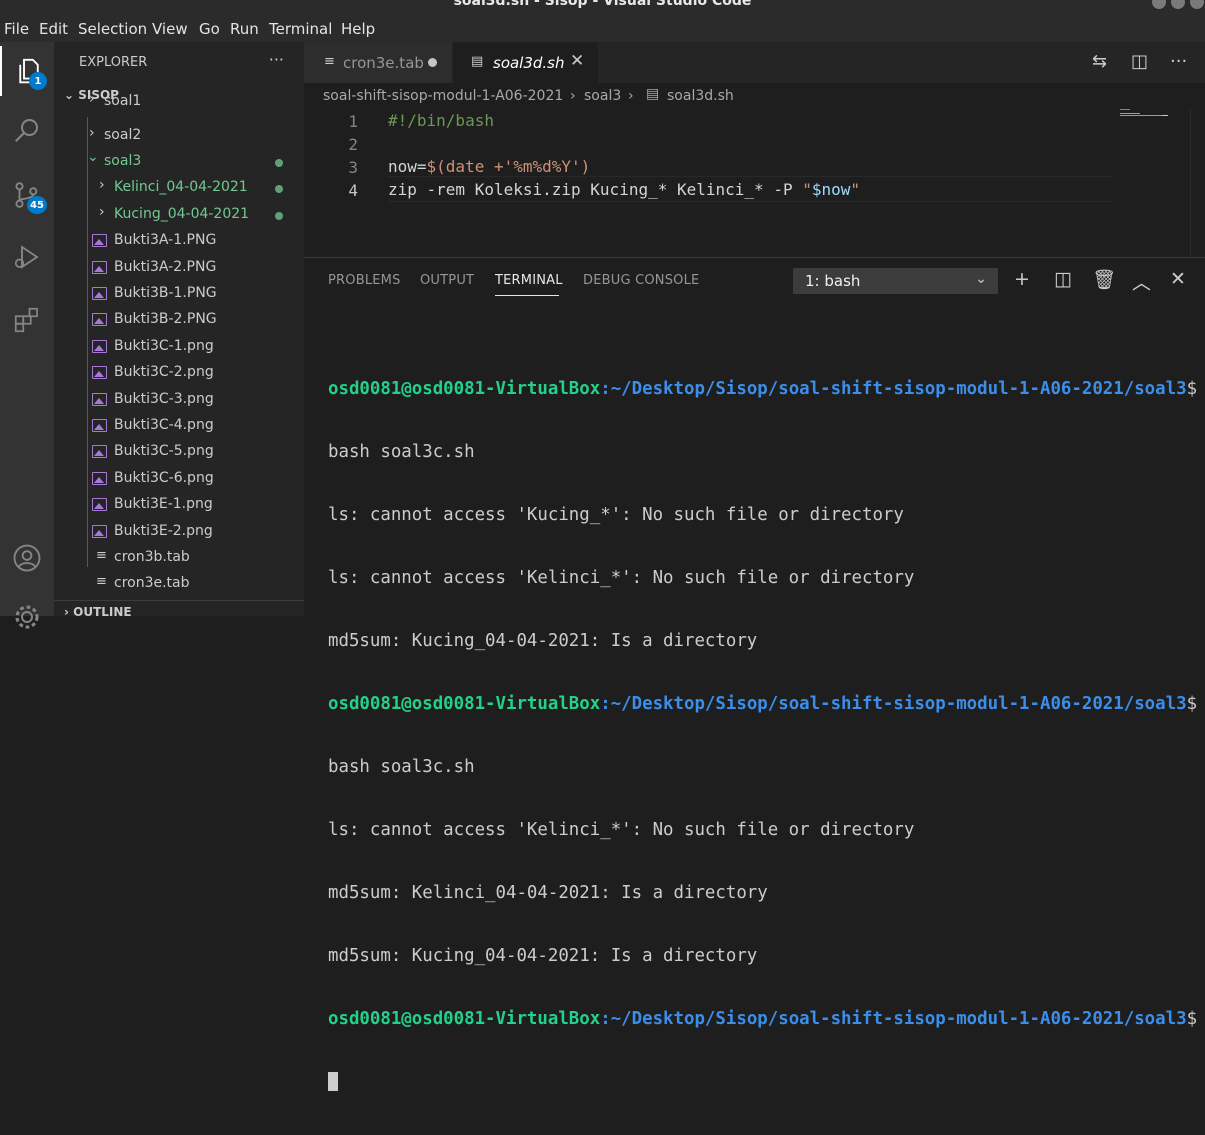 Image resolution: width=1205 pixels, height=1135 pixels. Describe the element at coordinates (179, 479) in the screenshot. I see `tree-file: Bukti3C-6.png` at that location.